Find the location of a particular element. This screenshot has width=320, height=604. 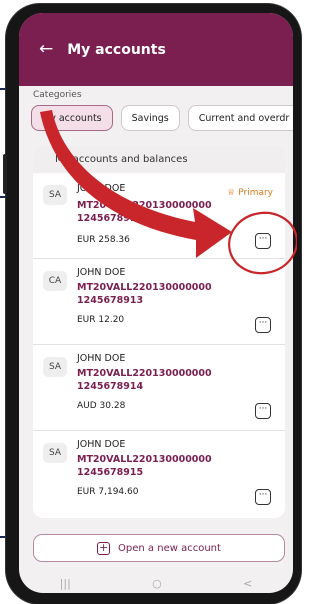

system-nav-bar: ||| ○ < is located at coordinates (156, 583).